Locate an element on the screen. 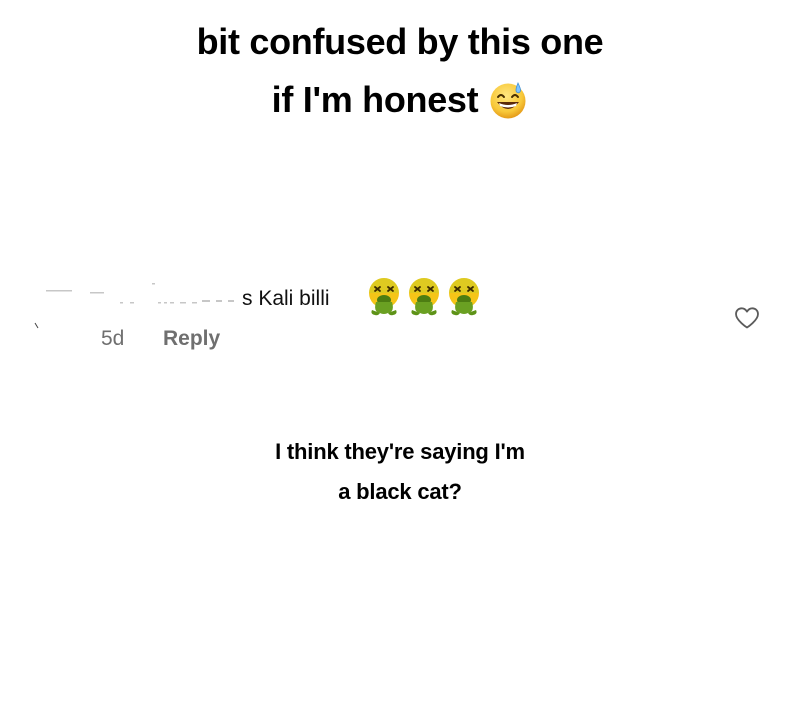 The width and height of the screenshot is (800, 708). caption-line1: I think they're saying I'm is located at coordinates (400, 451).